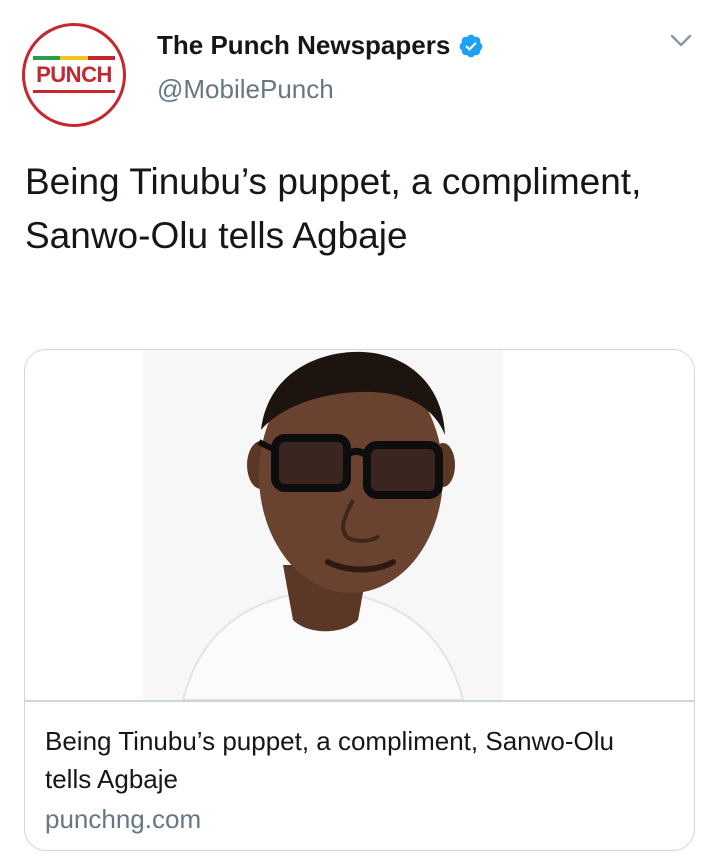  I want to click on logo-color-bars, so click(74, 58).